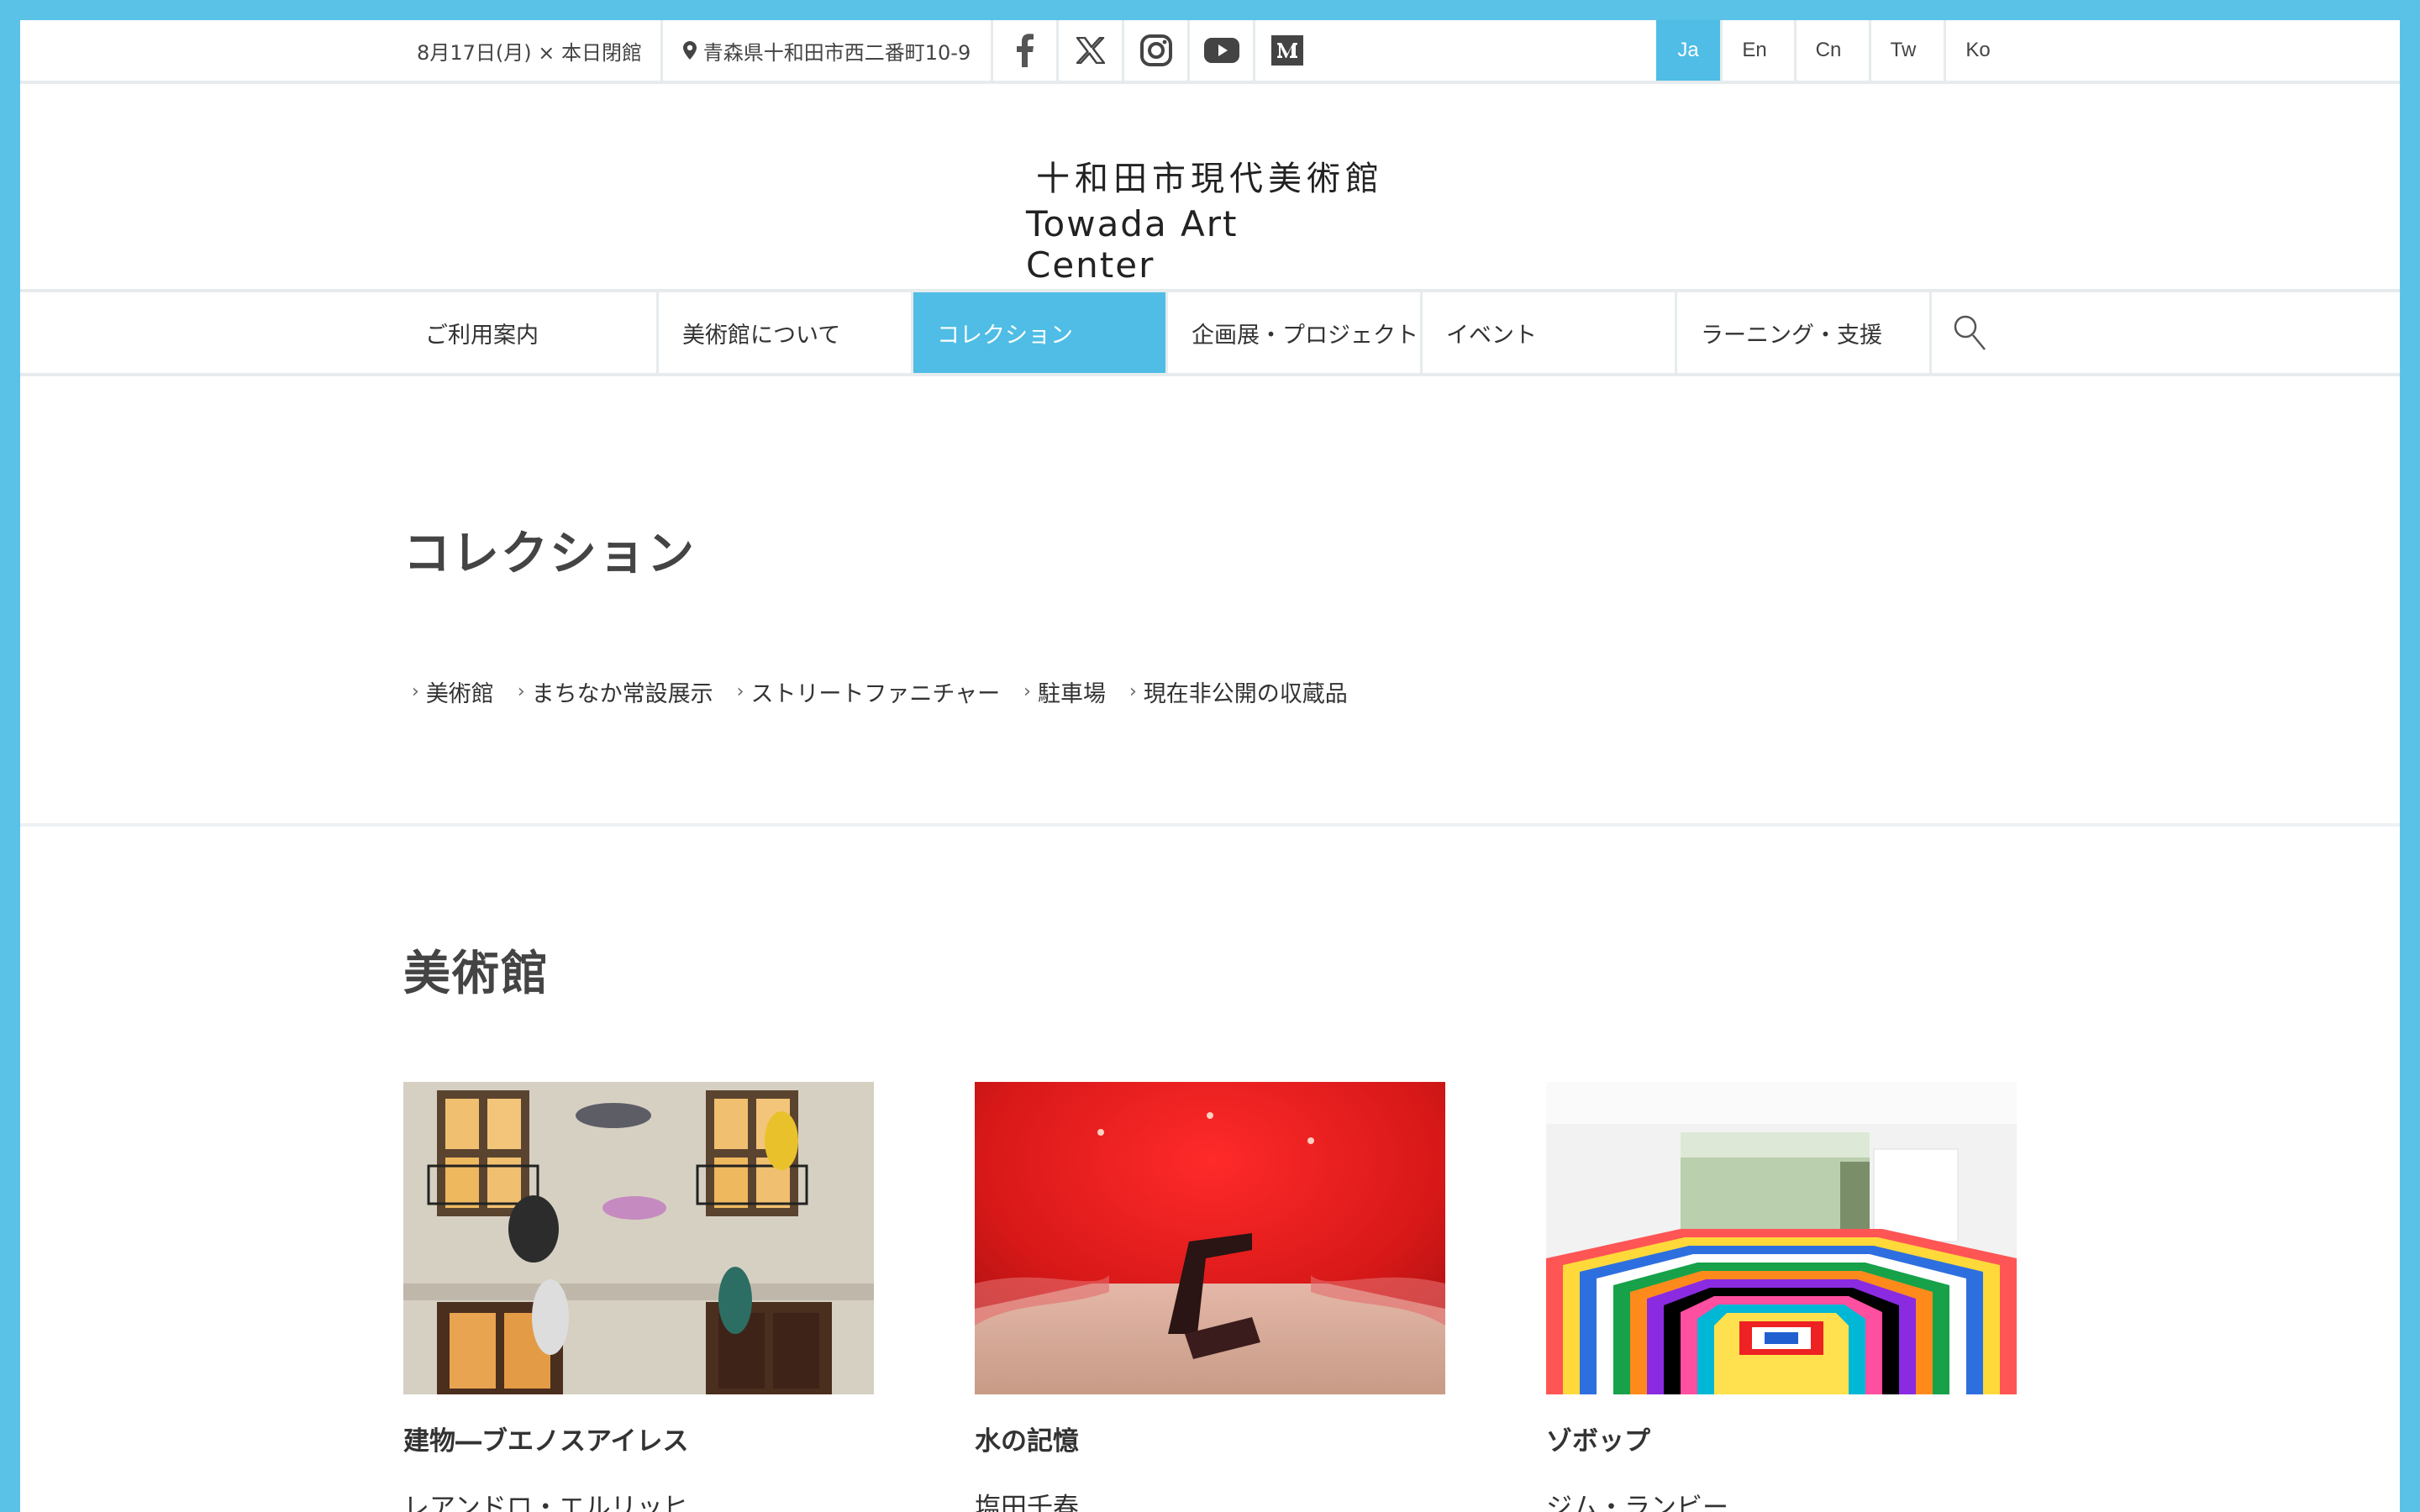  What do you see at coordinates (1210, 1438) in the screenshot?
I see `artwork-title: 水の記憶` at bounding box center [1210, 1438].